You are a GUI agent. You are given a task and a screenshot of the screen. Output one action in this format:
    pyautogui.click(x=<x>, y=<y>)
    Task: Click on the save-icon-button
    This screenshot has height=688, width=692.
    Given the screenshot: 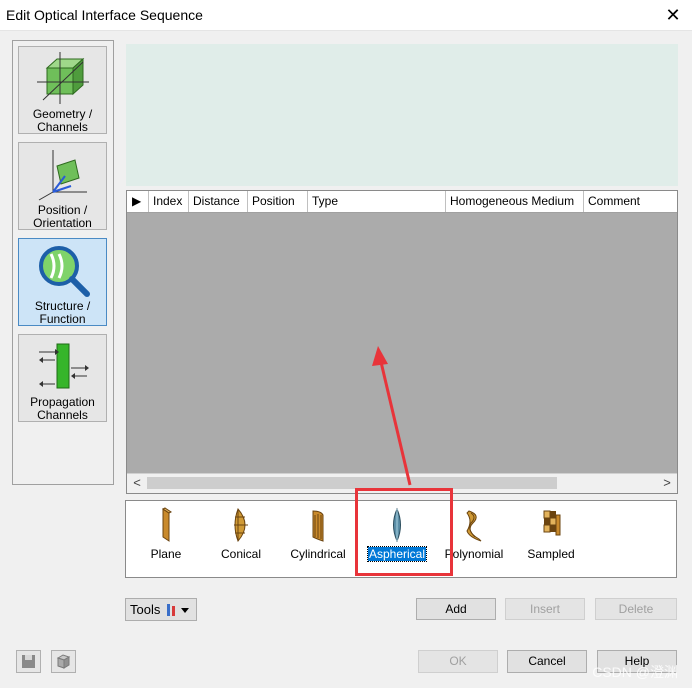 What is the action you would take?
    pyautogui.click(x=28, y=661)
    